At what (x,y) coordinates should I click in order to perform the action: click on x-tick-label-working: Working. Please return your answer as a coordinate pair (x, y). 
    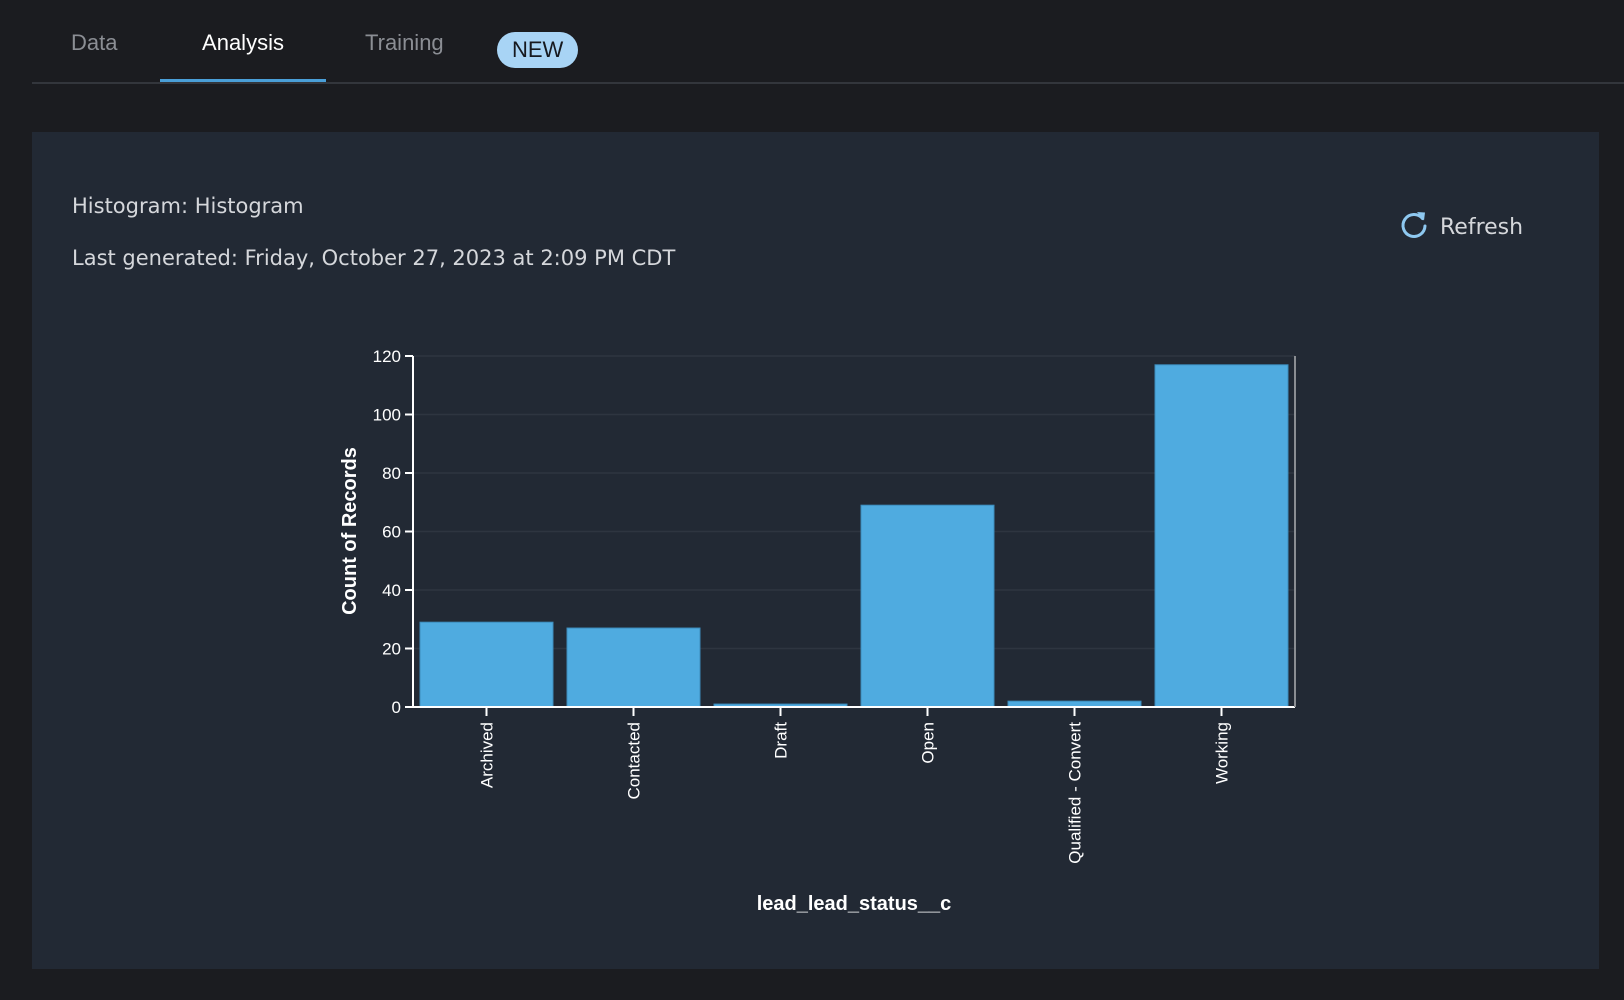
    Looking at the image, I should click on (1222, 753).